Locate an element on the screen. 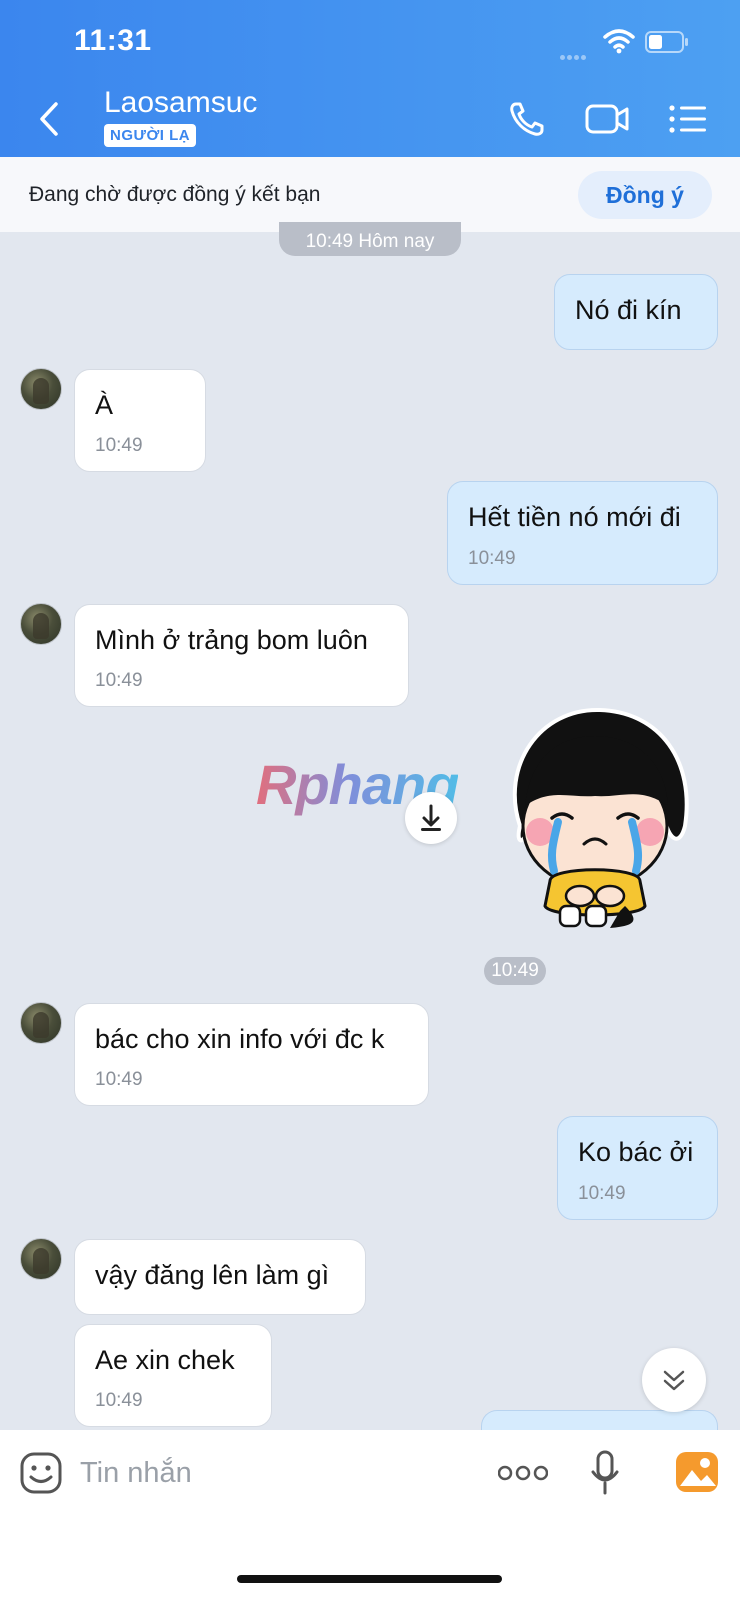 The width and height of the screenshot is (740, 1600). sticker-time: 10:49 is located at coordinates (515, 971).